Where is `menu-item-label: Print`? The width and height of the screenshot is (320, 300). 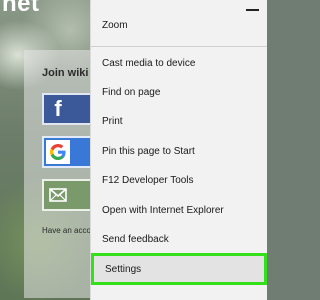
menu-item-label: Print is located at coordinates (112, 121).